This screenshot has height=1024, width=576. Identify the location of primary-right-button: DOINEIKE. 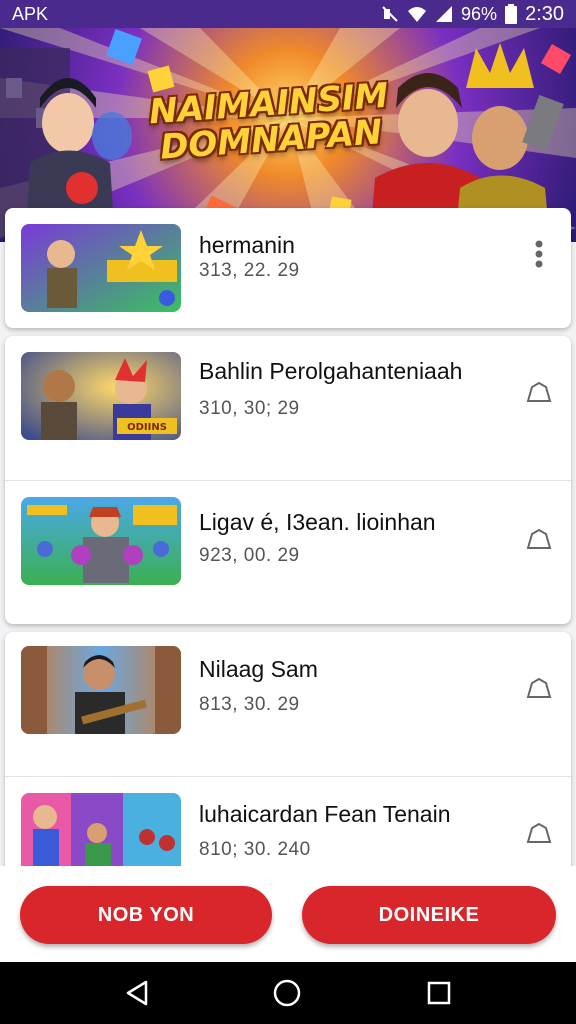
(429, 915).